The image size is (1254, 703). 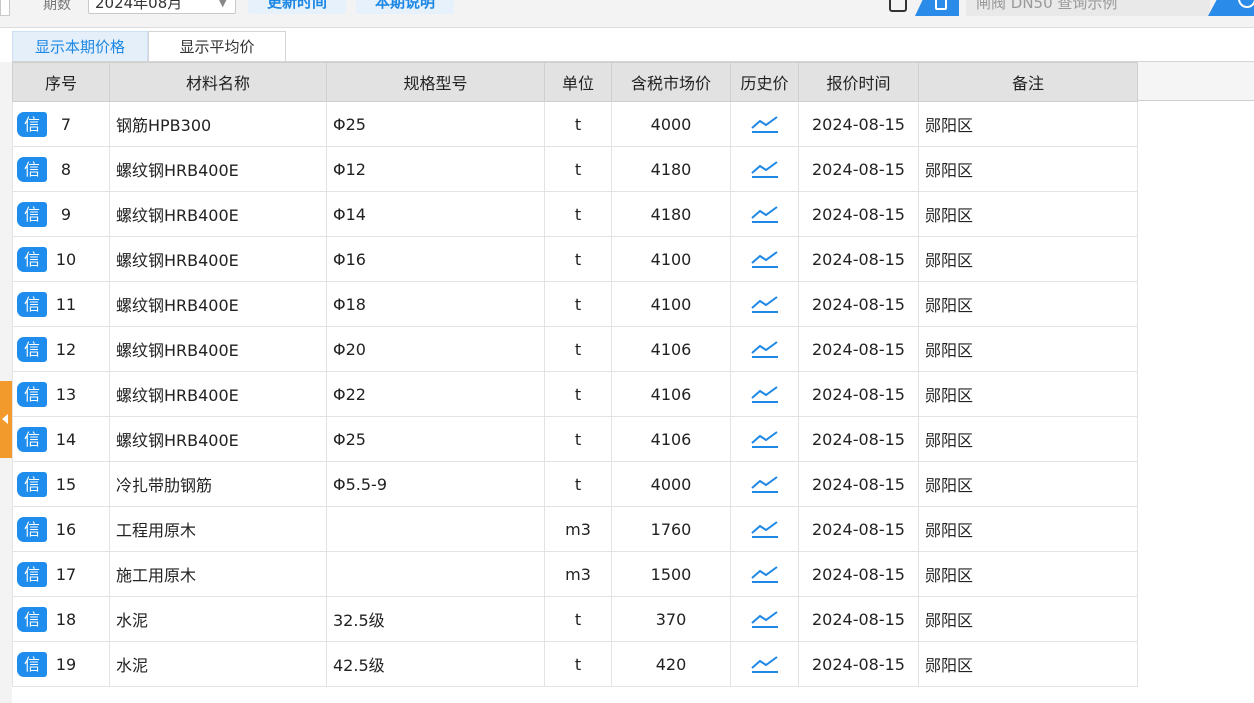 What do you see at coordinates (1231, 8) in the screenshot?
I see `search-icon` at bounding box center [1231, 8].